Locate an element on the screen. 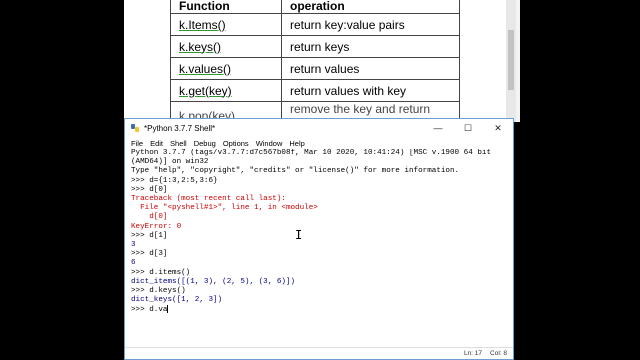 The image size is (640, 360). cell-operation: return keys is located at coordinates (370, 46).